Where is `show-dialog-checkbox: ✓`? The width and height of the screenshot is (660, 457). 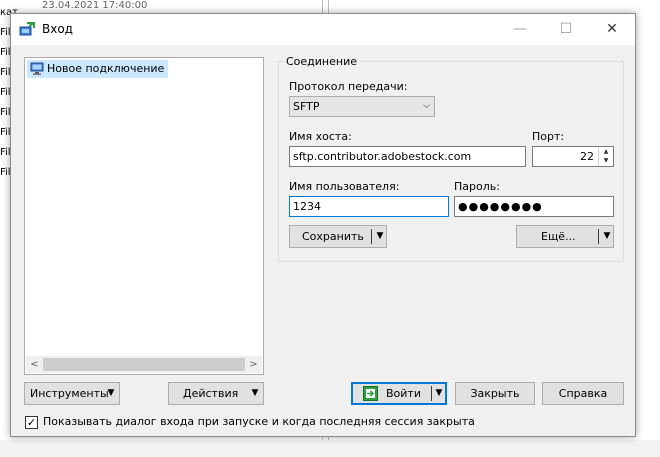
show-dialog-checkbox: ✓ is located at coordinates (31, 422).